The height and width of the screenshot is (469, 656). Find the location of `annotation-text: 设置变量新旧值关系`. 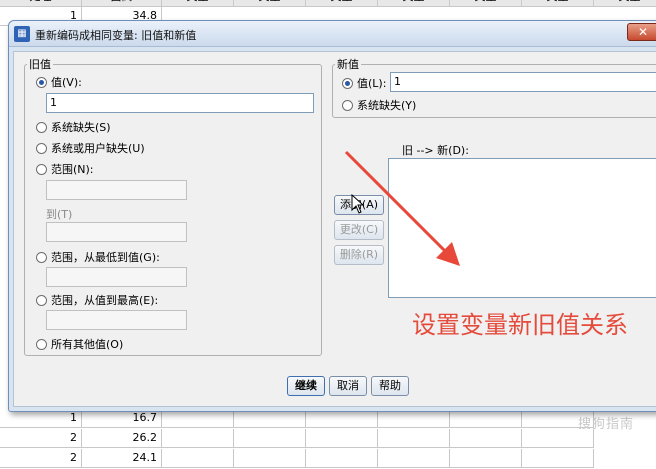

annotation-text: 设置变量新旧值关系 is located at coordinates (520, 325).